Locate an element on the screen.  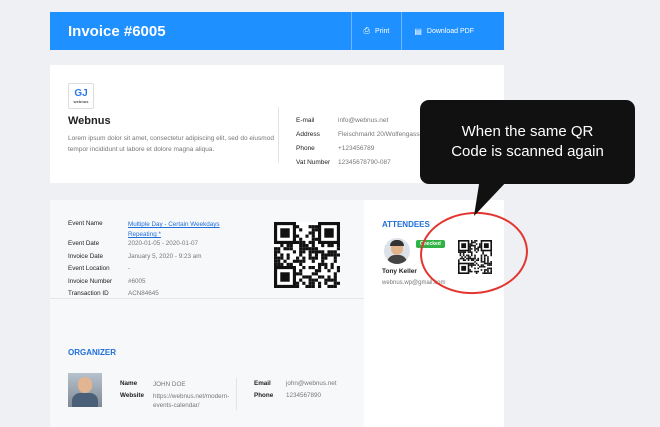
invoice-title: Invoice #6005 is located at coordinates (117, 31).